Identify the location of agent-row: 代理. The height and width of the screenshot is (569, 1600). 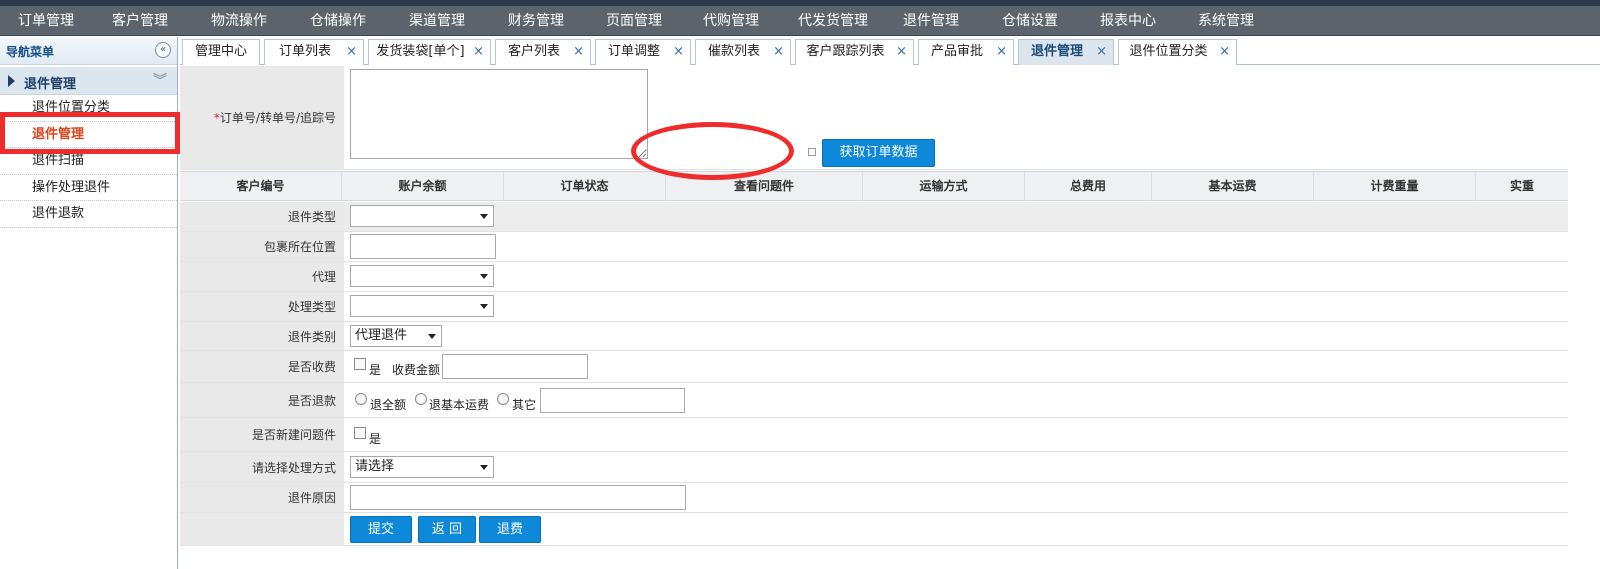
(874, 277).